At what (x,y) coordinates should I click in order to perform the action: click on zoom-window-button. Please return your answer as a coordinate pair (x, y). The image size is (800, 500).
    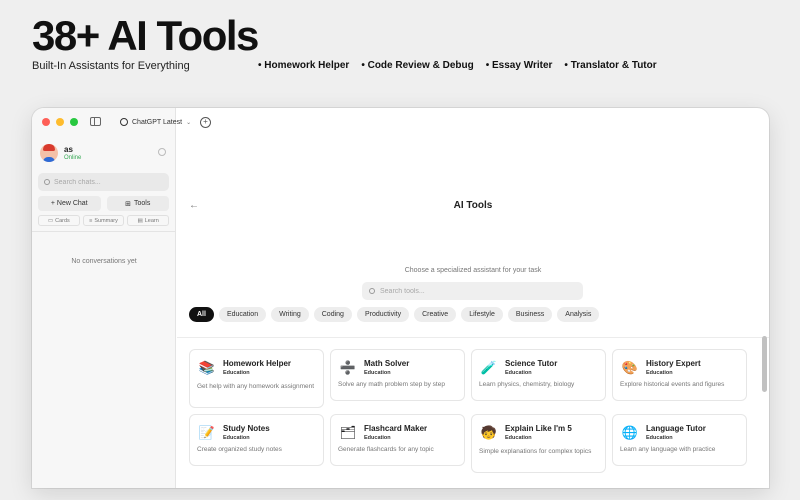
    Looking at the image, I should click on (74, 122).